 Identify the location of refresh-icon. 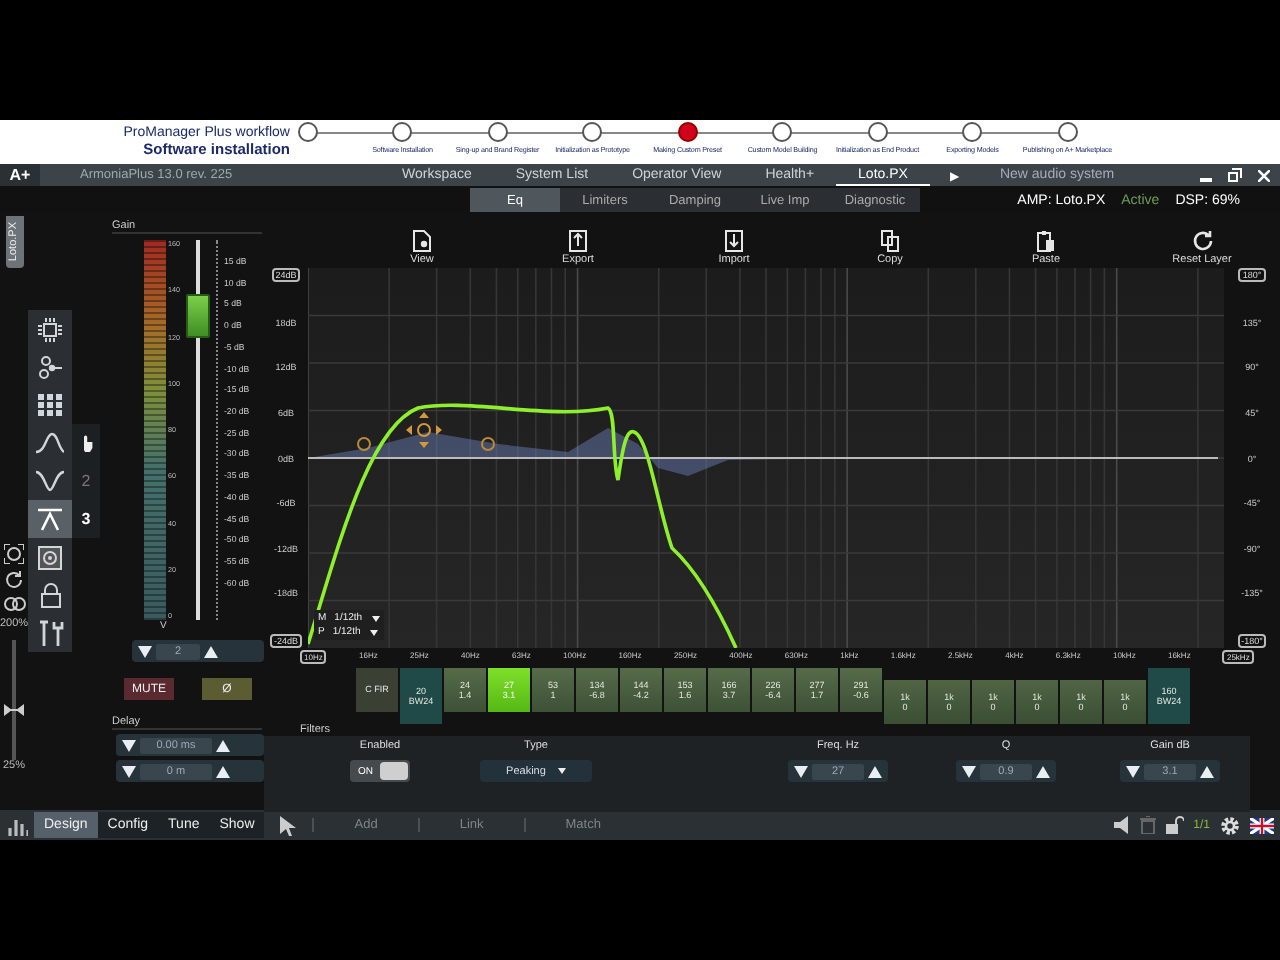
(1202, 241).